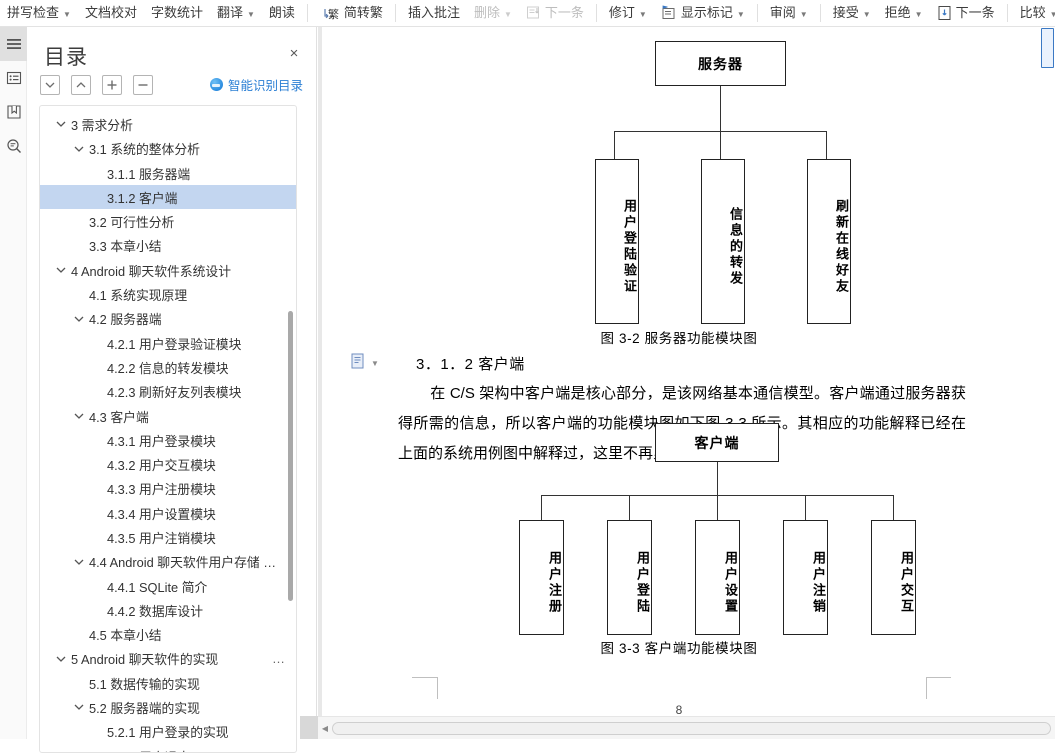 Image resolution: width=1055 pixels, height=753 pixels. I want to click on toolbar-button-label: 显示标记, so click(706, 12).